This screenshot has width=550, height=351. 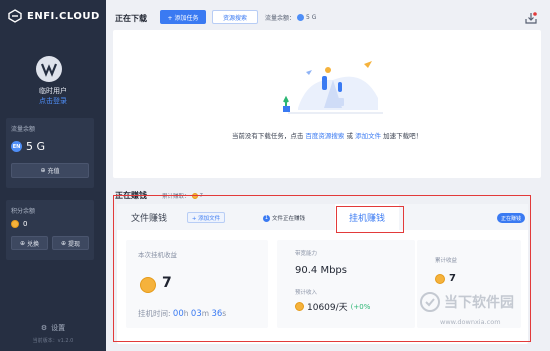 What do you see at coordinates (157, 255) in the screenshot?
I see `idle-income-label: 本次挂机收益` at bounding box center [157, 255].